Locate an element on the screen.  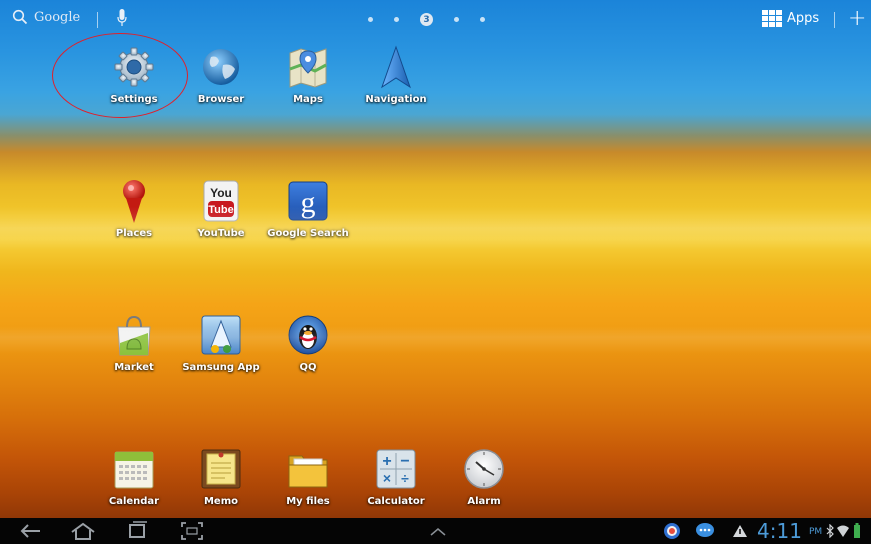
app-calculator: + − × ÷ Calculator is located at coordinates (396, 476).